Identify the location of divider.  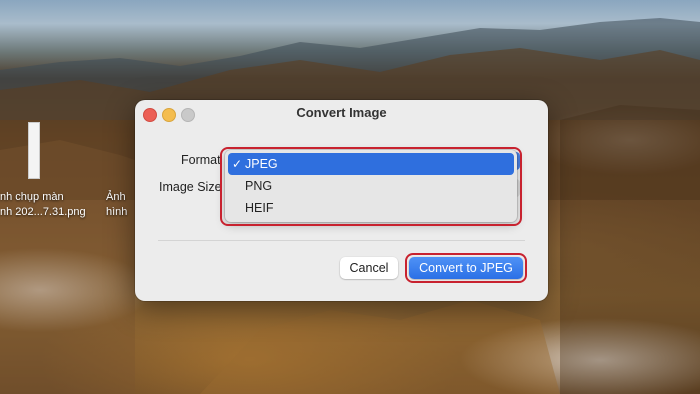
(341, 240).